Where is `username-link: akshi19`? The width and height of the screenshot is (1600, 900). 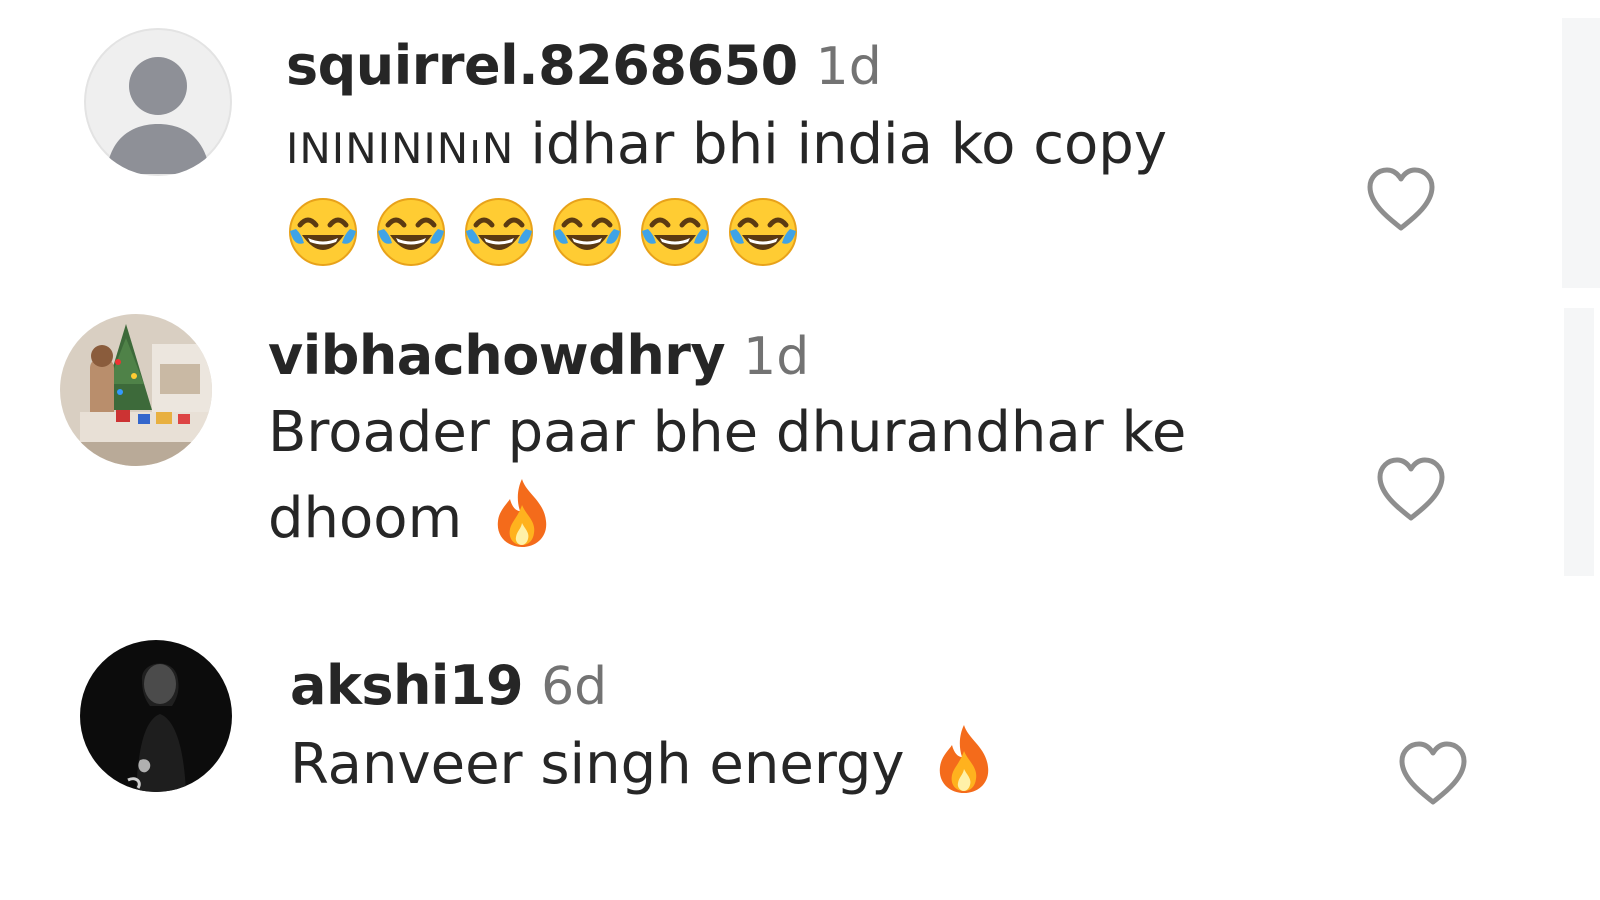 username-link: akshi19 is located at coordinates (407, 685).